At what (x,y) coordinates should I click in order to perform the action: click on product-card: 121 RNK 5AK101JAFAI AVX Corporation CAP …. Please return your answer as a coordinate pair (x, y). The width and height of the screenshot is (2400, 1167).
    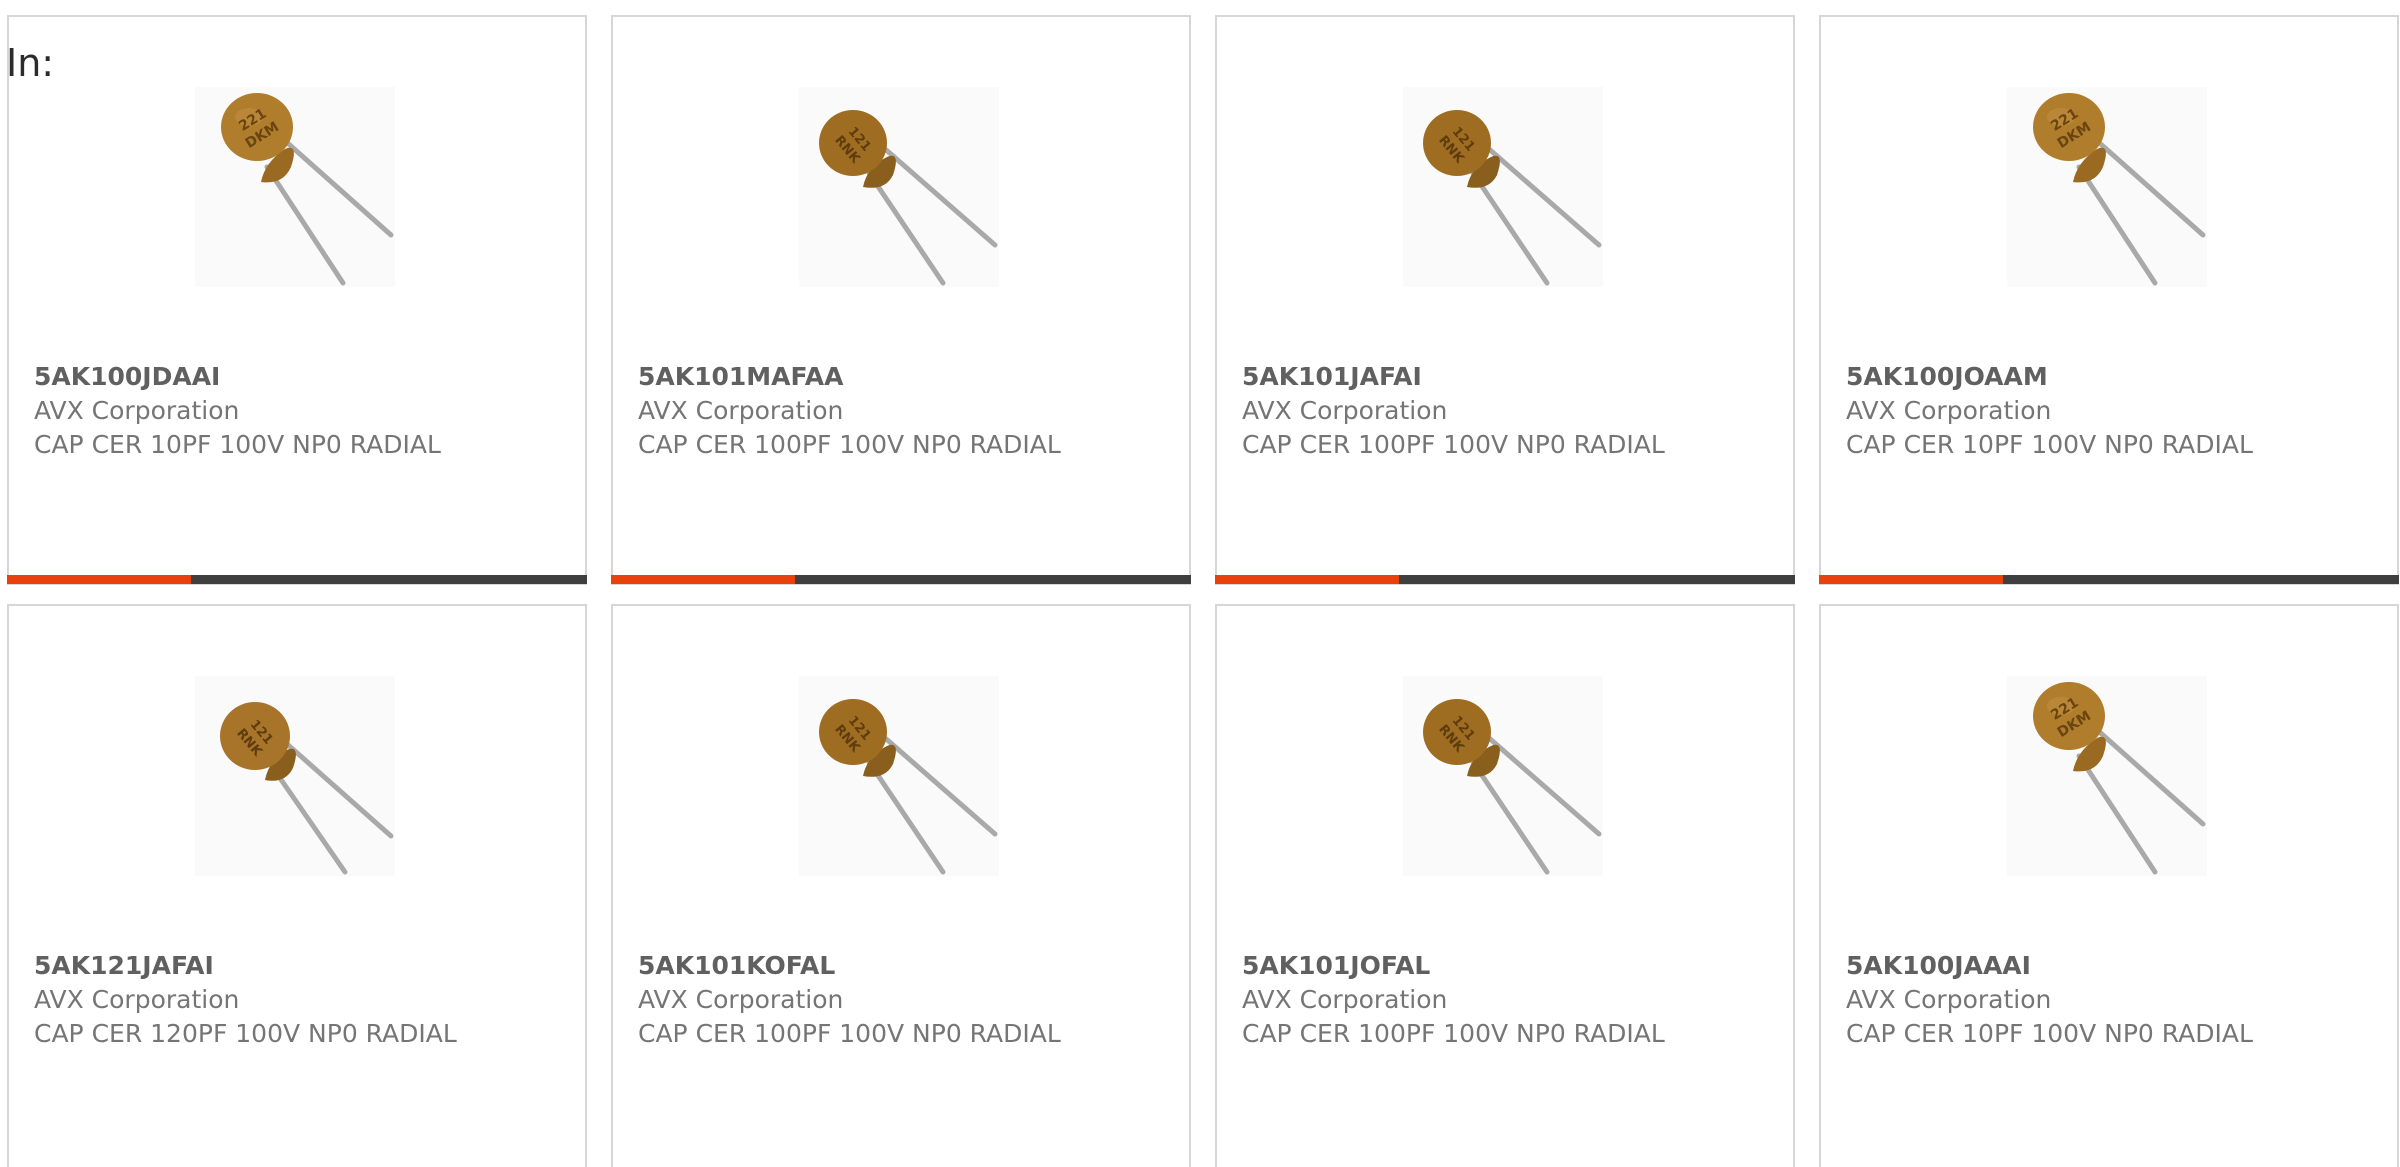
    Looking at the image, I should click on (1505, 300).